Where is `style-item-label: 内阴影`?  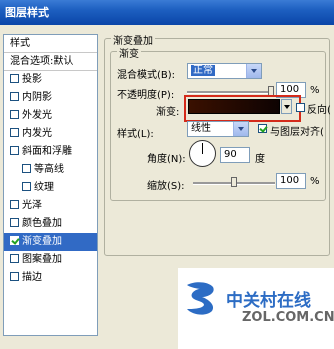 style-item-label: 内阴影 is located at coordinates (37, 97).